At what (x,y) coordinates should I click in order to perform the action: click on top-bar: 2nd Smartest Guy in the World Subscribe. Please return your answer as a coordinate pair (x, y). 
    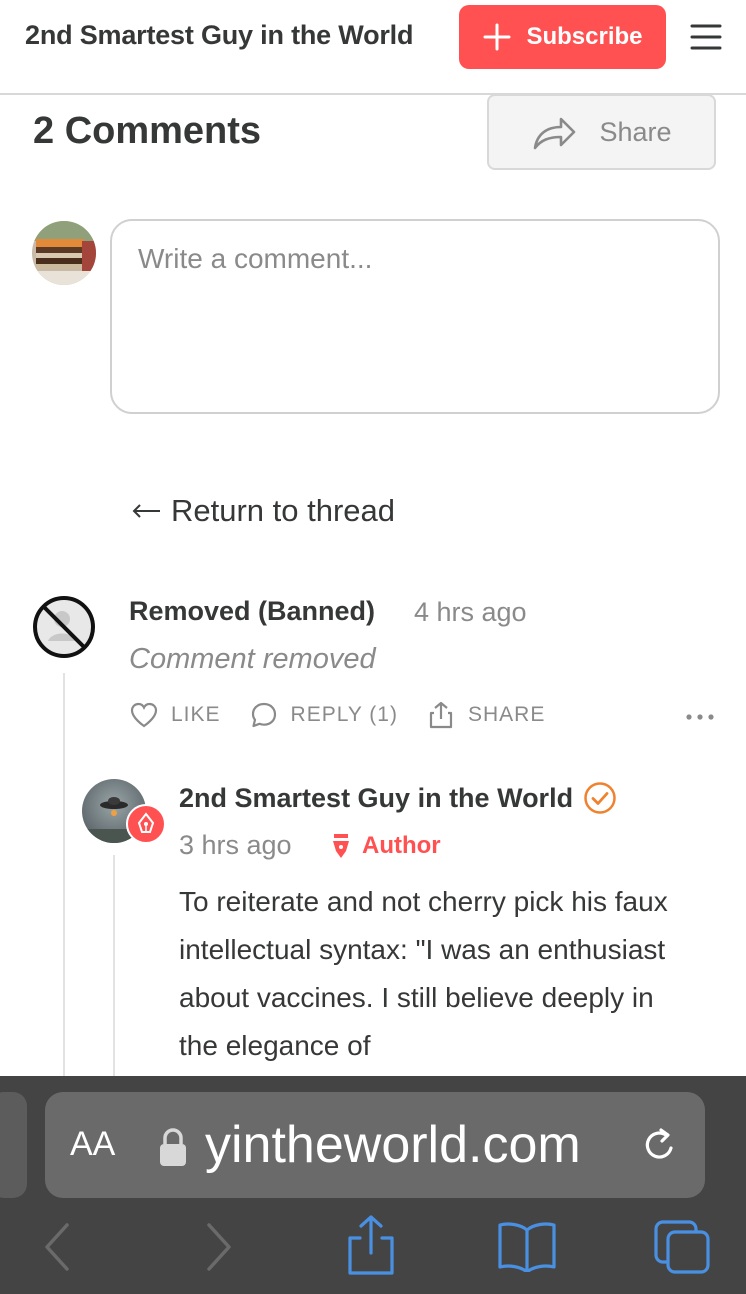
    Looking at the image, I should click on (373, 47).